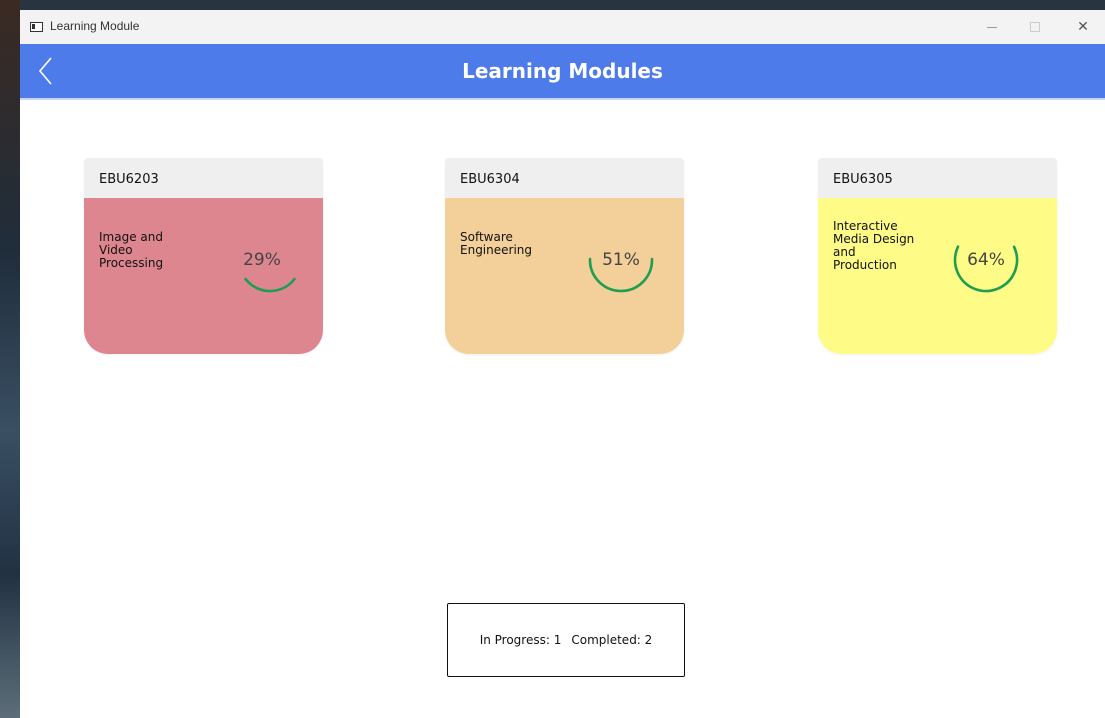 The image size is (1105, 718). What do you see at coordinates (520, 640) in the screenshot?
I see `in-progress-count: In Progress: 1` at bounding box center [520, 640].